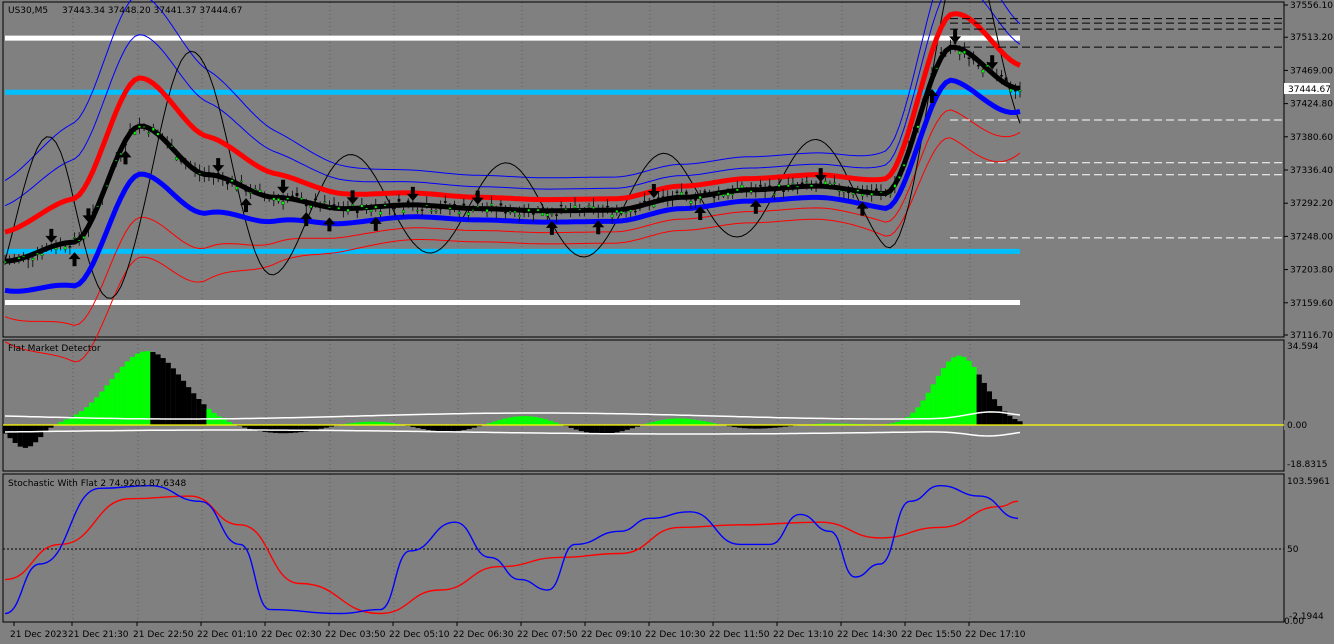  Describe the element at coordinates (1311, 138) in the screenshot. I see `price-tick-label: 37380.60` at that location.